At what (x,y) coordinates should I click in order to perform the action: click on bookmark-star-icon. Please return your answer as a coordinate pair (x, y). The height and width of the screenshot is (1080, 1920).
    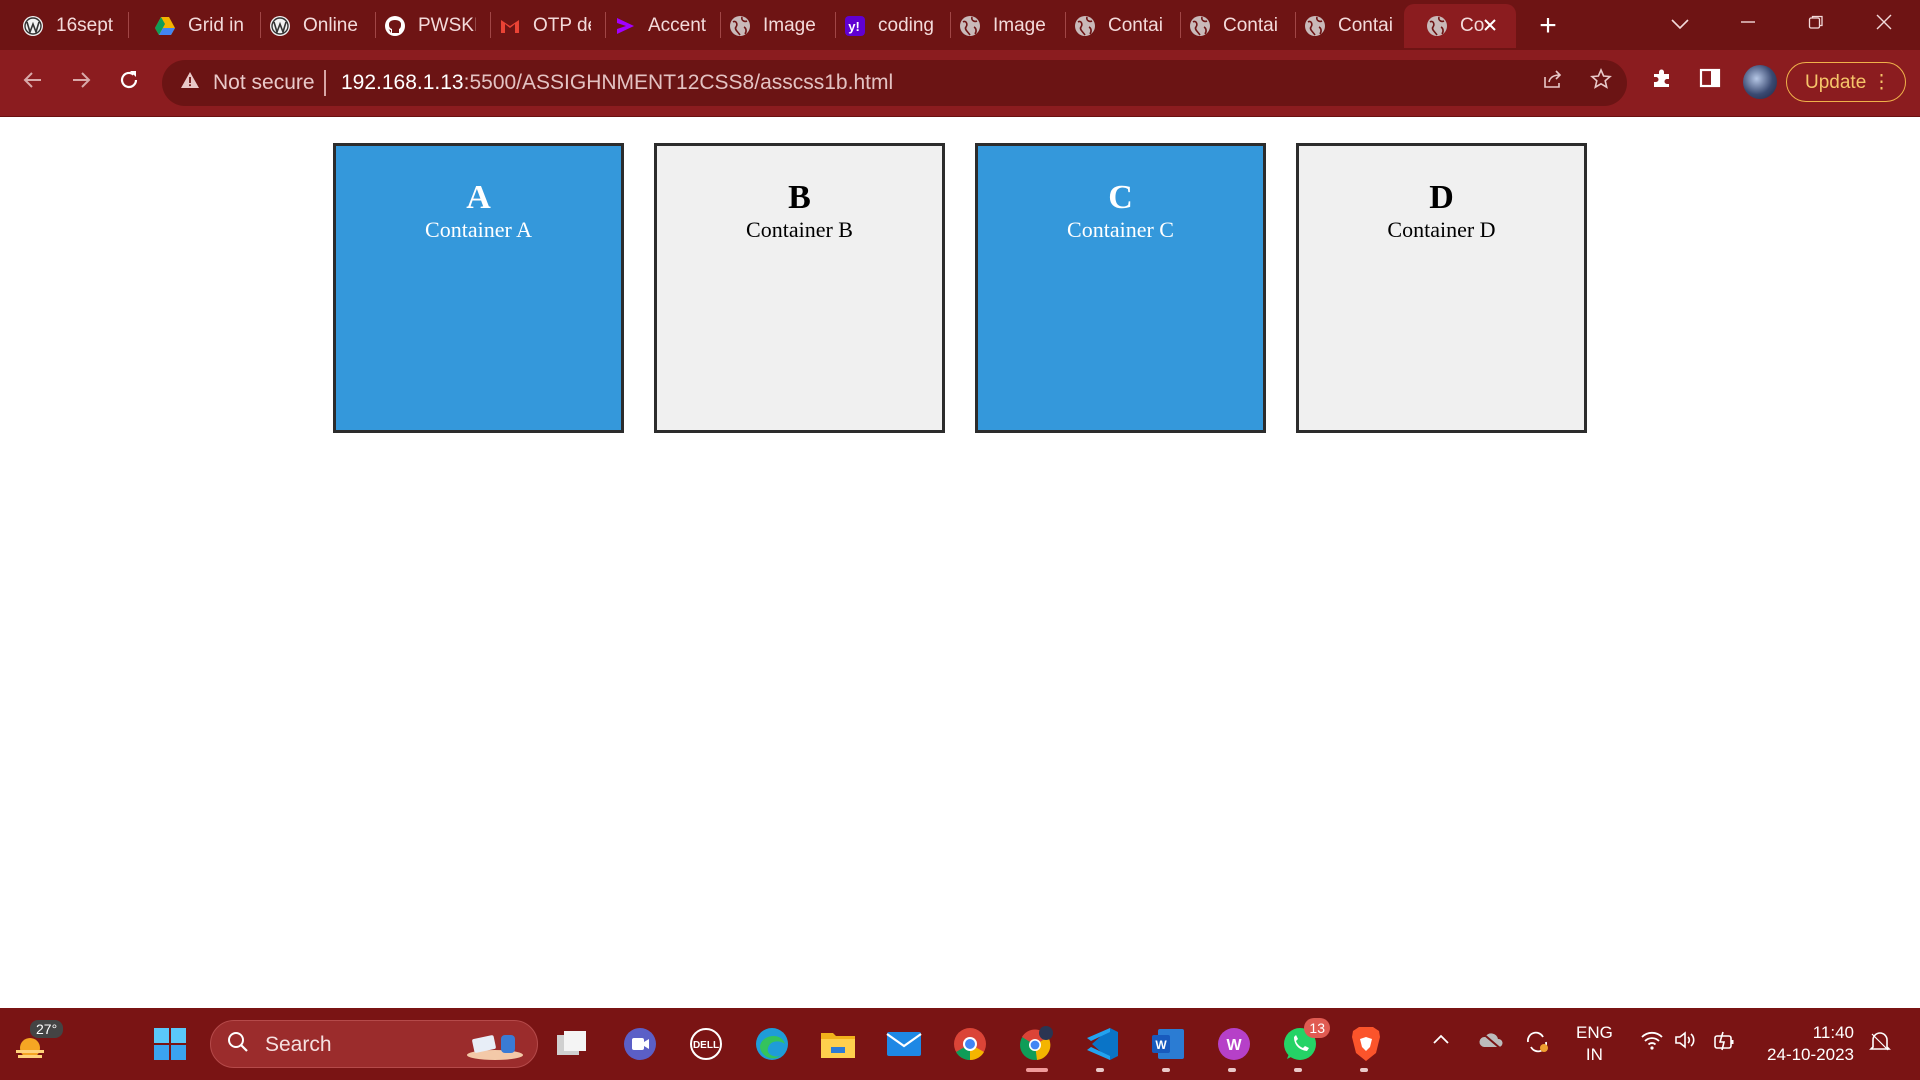
    Looking at the image, I should click on (1601, 82).